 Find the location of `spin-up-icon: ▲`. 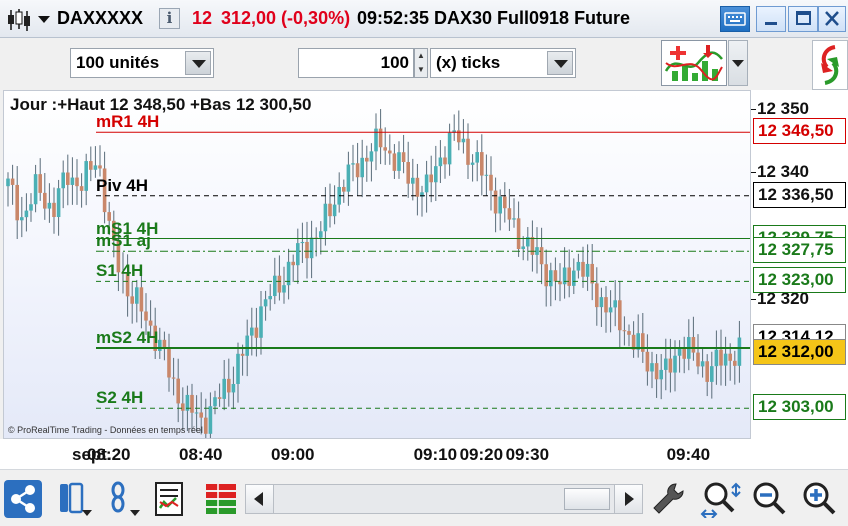

spin-up-icon: ▲ is located at coordinates (421, 56).